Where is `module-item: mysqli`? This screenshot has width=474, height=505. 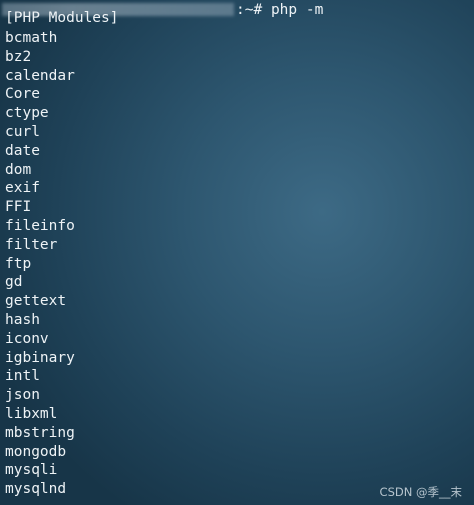
module-item: mysqli is located at coordinates (31, 470).